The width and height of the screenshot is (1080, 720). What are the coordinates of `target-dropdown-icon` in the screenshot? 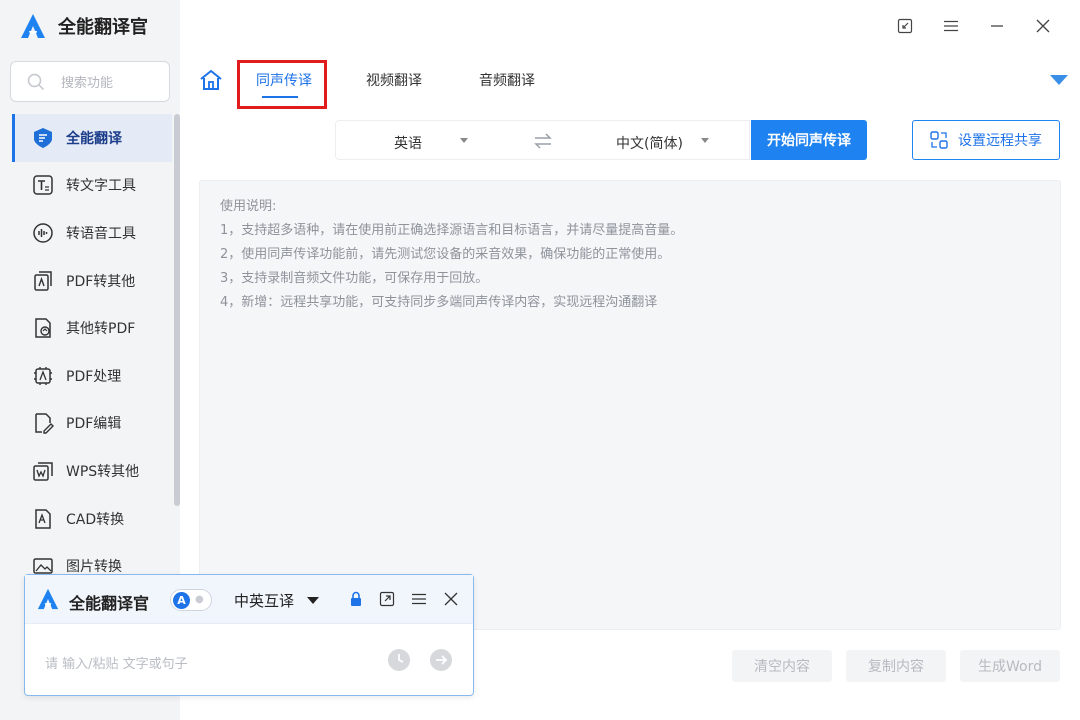 It's located at (705, 140).